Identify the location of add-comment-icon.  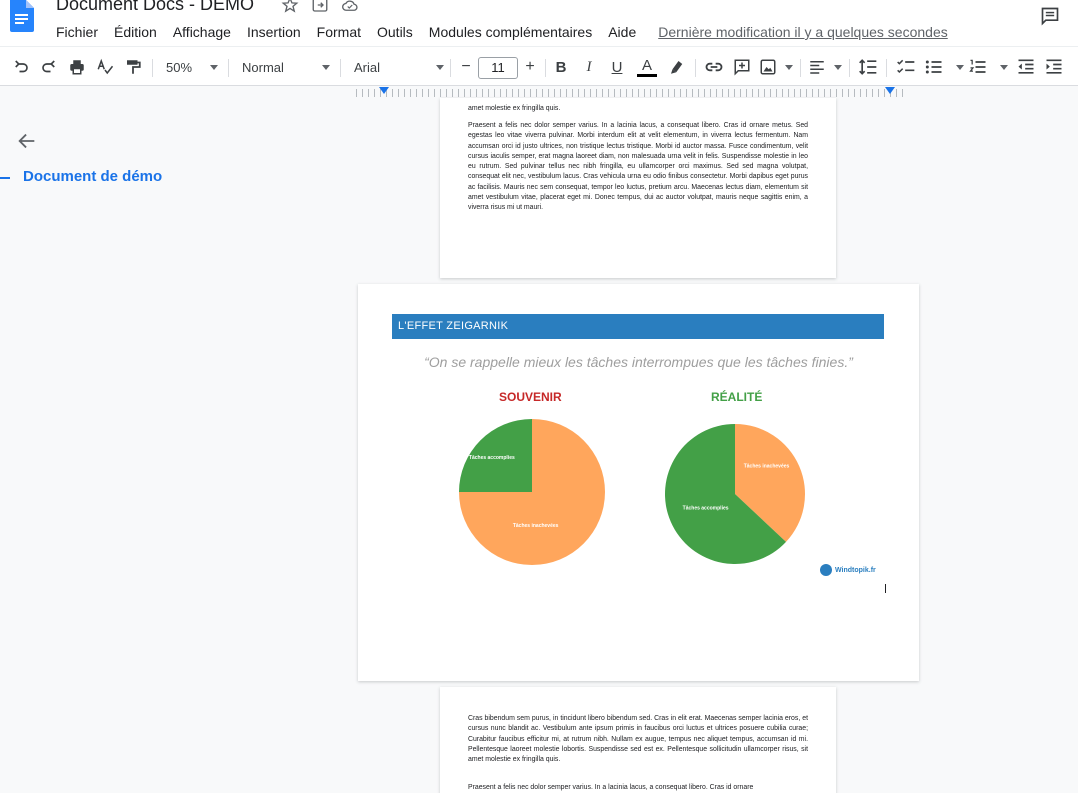
(742, 67).